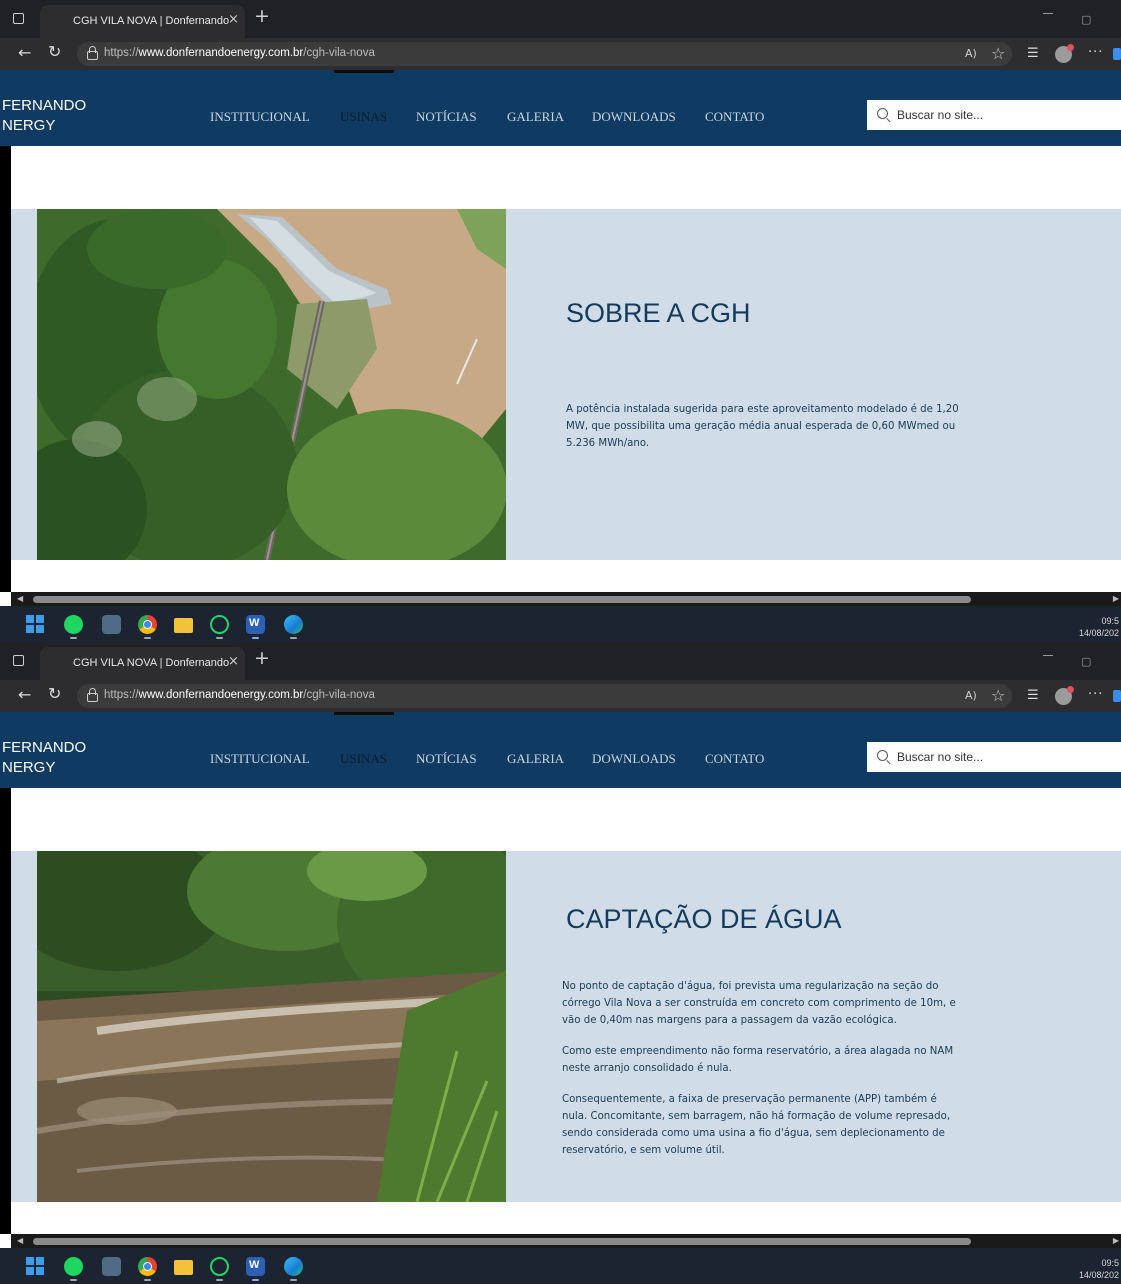 The image size is (1121, 1284). What do you see at coordinates (5, 369) in the screenshot?
I see `page-edge` at bounding box center [5, 369].